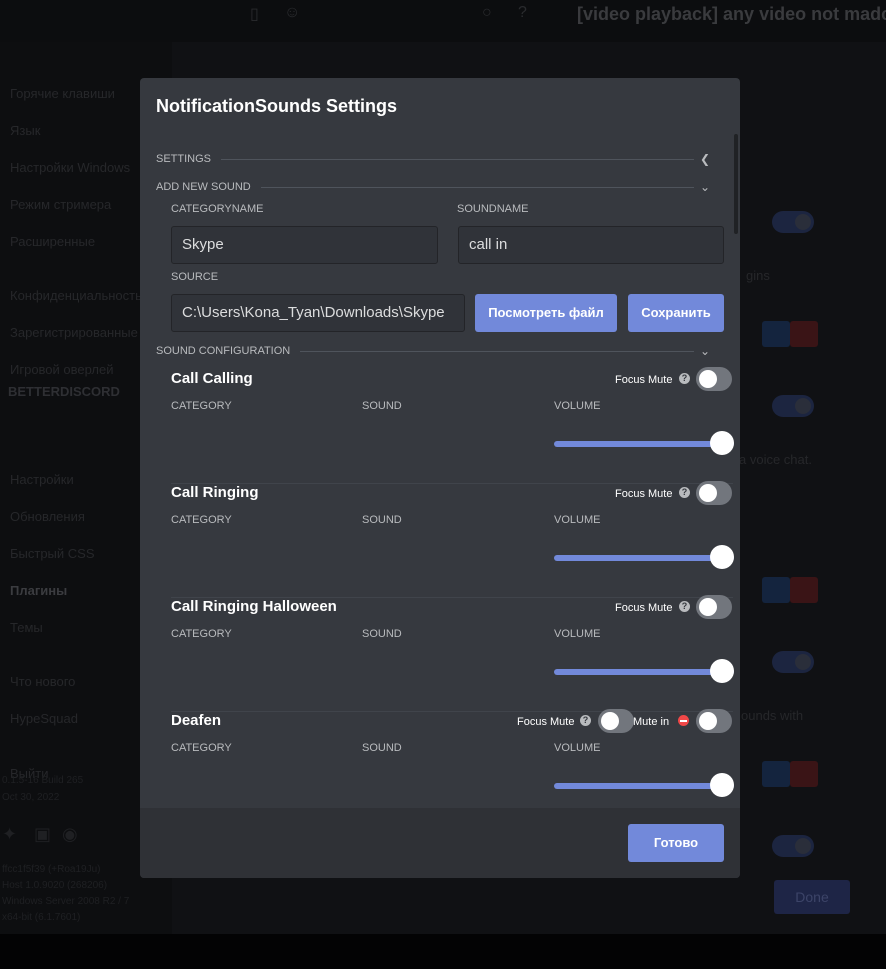 This screenshot has width=886, height=969. What do you see at coordinates (38, 590) in the screenshot?
I see `sidebar-item: Плагины` at bounding box center [38, 590].